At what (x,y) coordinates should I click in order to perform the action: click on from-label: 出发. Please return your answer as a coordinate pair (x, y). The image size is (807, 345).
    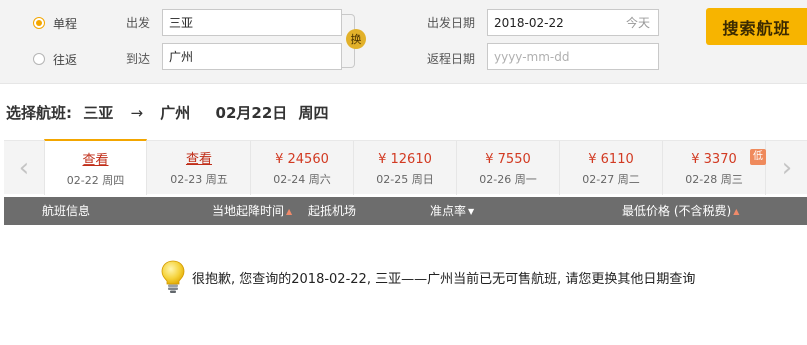
    Looking at the image, I should click on (138, 23).